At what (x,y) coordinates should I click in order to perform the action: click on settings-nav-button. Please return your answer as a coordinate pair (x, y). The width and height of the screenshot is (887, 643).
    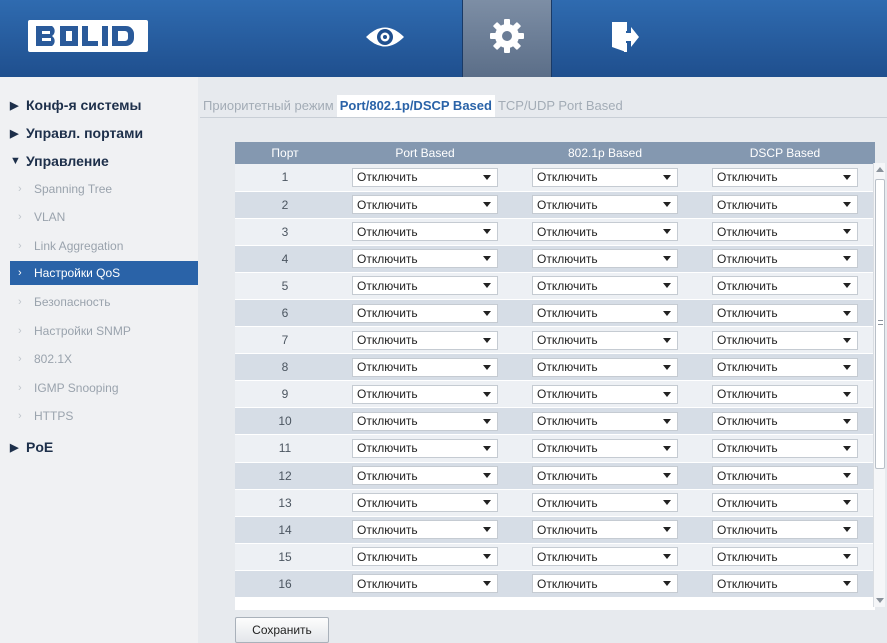
    Looking at the image, I should click on (507, 38).